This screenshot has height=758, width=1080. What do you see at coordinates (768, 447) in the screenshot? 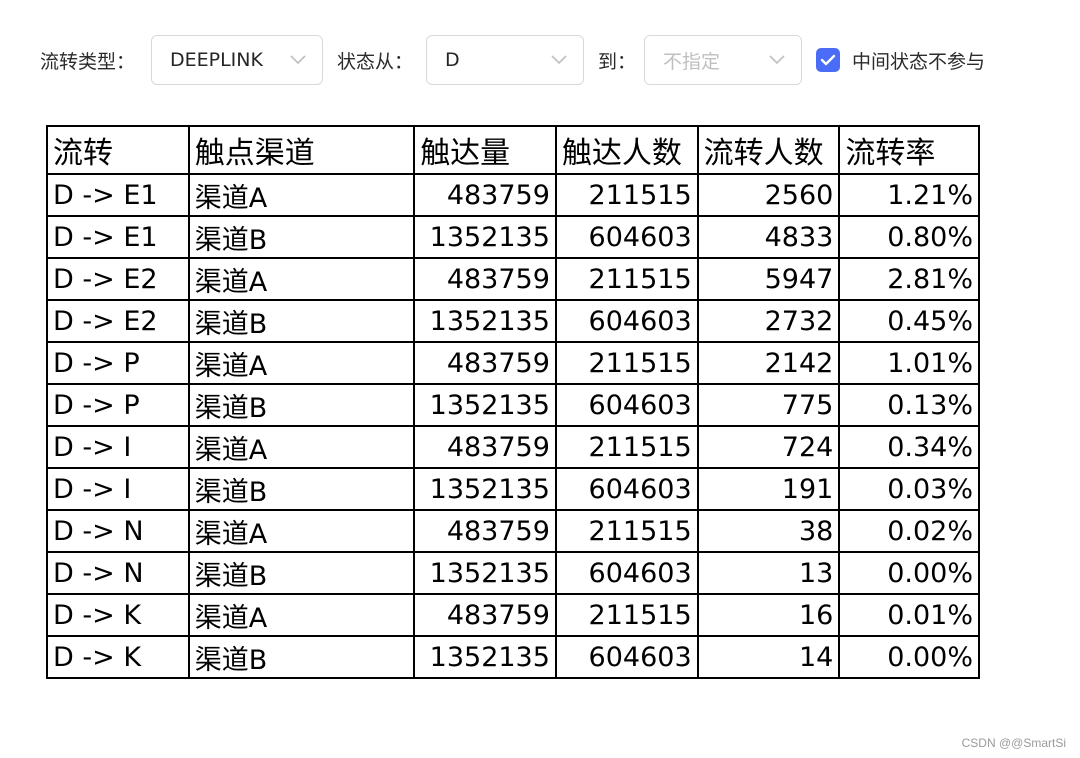
I see `cell-flow-people: 724` at bounding box center [768, 447].